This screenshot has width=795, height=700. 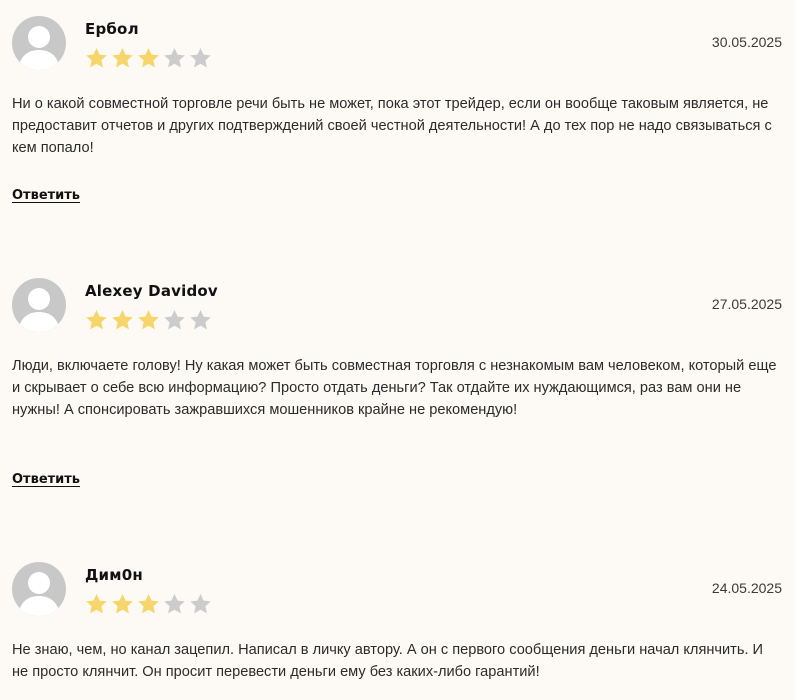 What do you see at coordinates (746, 588) in the screenshot?
I see `review-date: 24.05.2025` at bounding box center [746, 588].